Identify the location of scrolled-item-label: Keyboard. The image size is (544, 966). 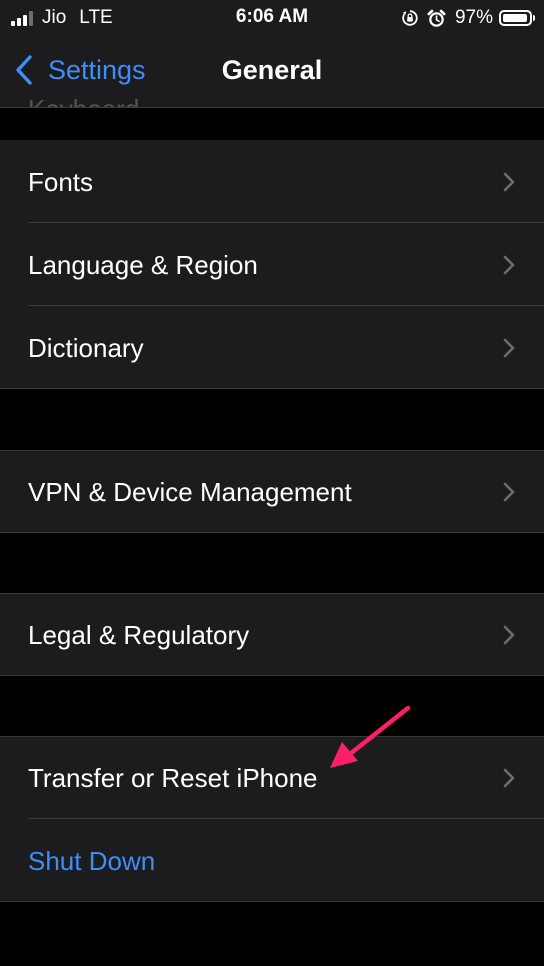
(83, 100).